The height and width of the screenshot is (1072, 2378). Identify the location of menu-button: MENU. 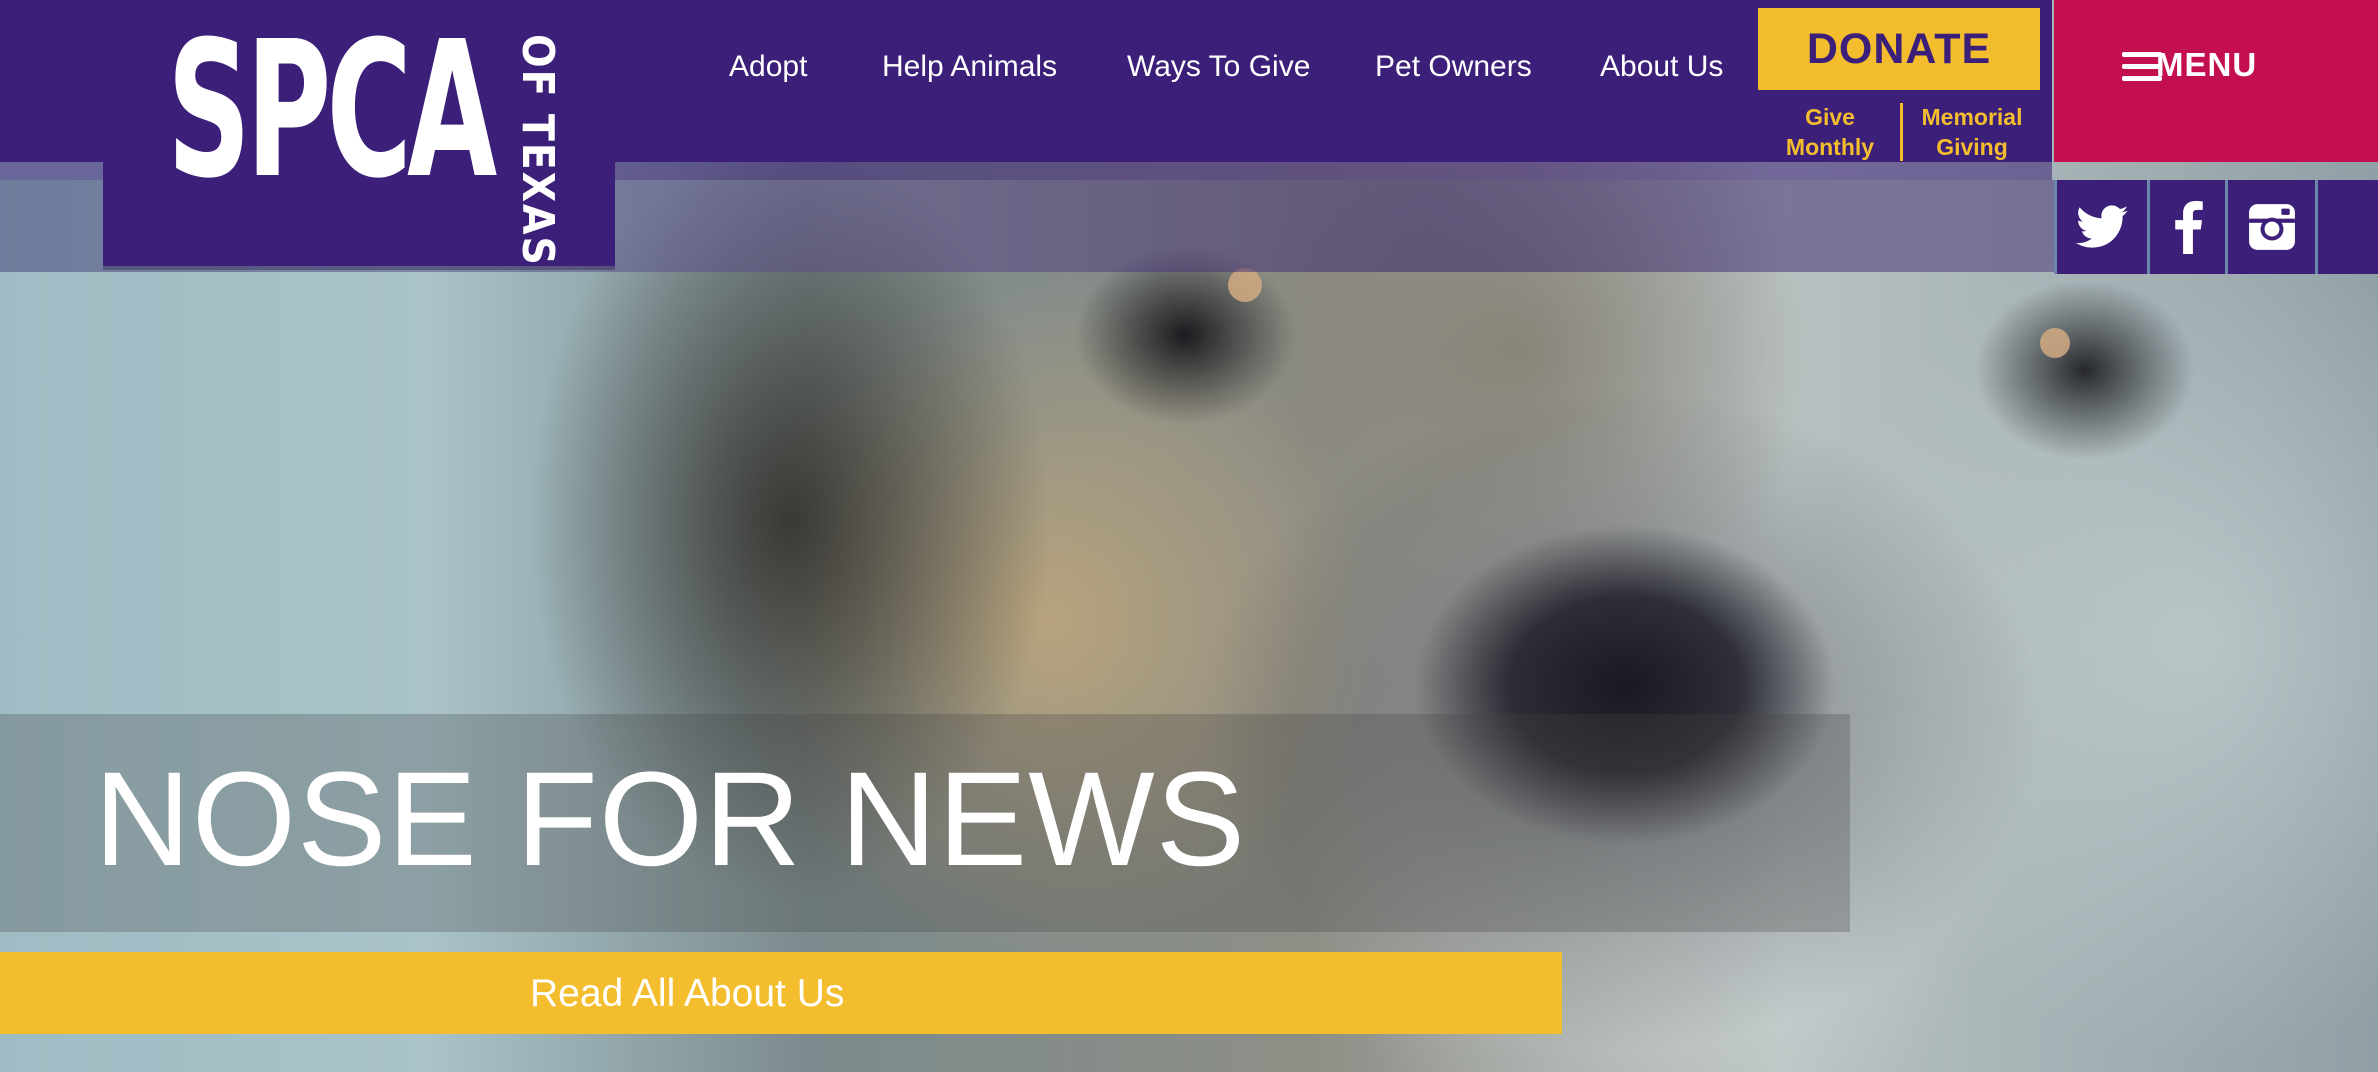
(2216, 81).